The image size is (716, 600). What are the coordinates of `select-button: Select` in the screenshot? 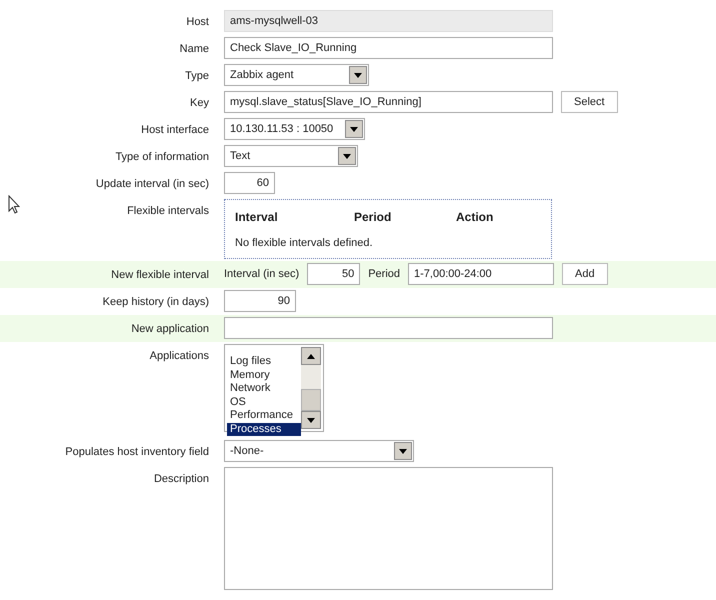 It's located at (589, 102).